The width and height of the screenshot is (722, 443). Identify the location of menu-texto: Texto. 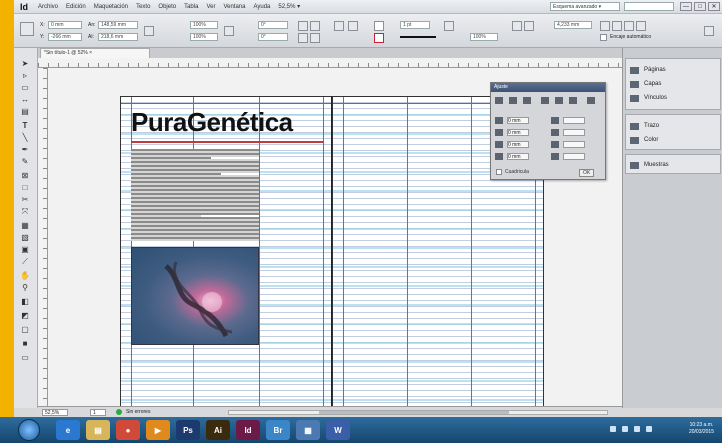
(143, 7).